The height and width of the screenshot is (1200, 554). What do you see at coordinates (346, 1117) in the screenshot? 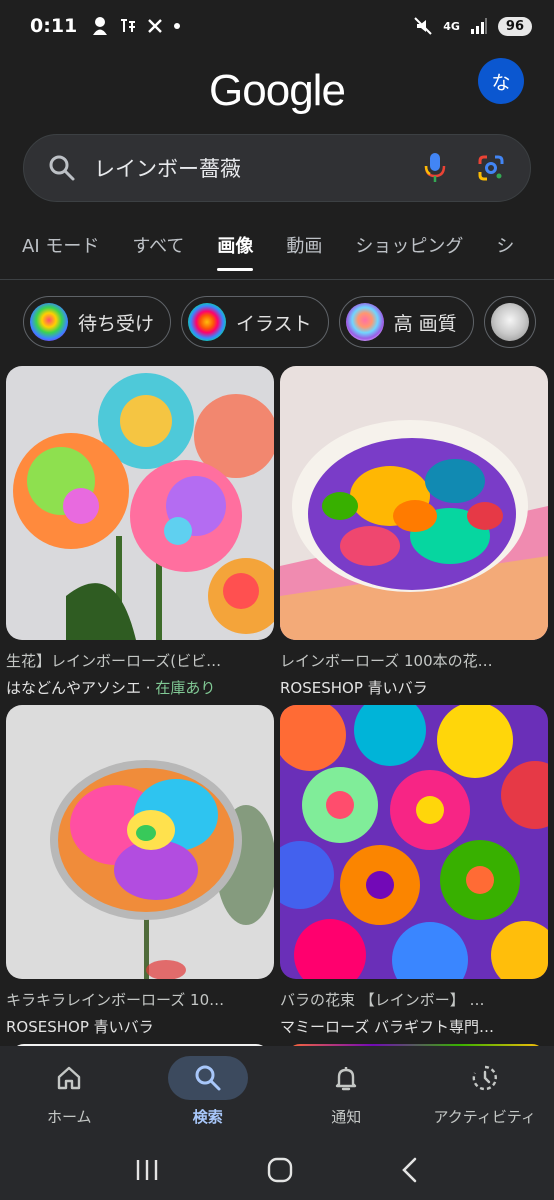
I see `nav-label: 通知` at bounding box center [346, 1117].